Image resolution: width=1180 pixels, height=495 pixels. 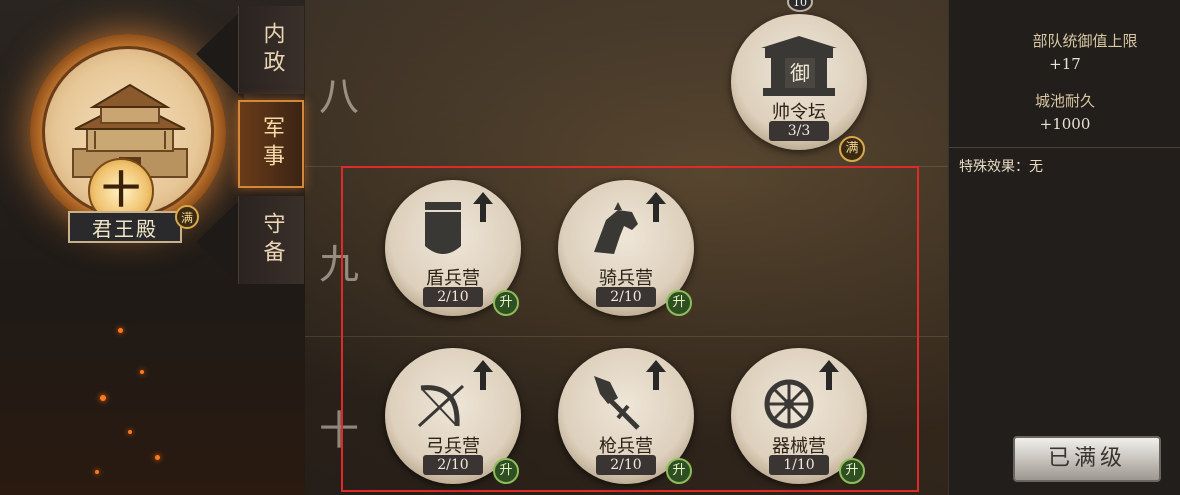 I want to click on max-badge: 满, so click(x=852, y=149).